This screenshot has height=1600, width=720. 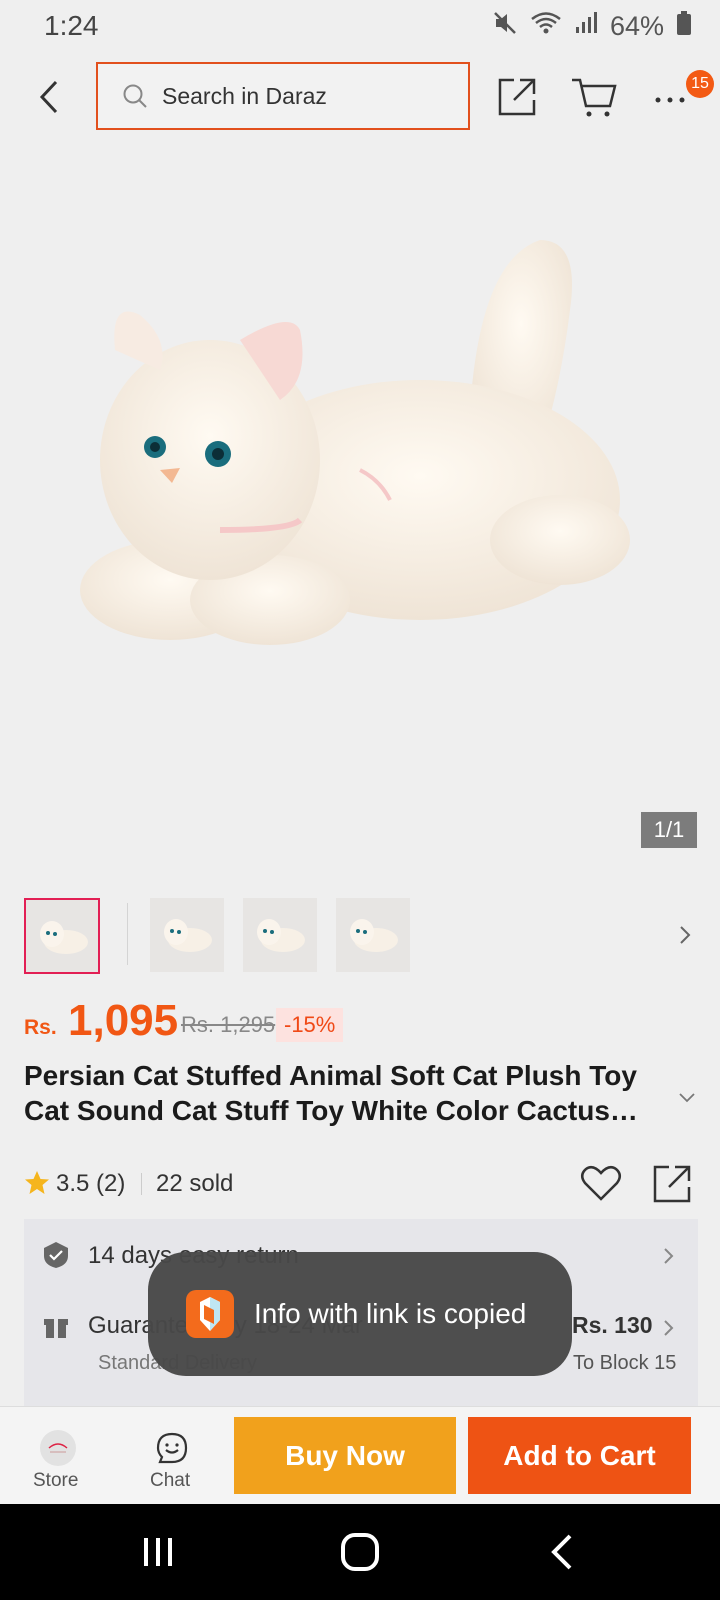 What do you see at coordinates (669, 830) in the screenshot?
I see `image-counter: 1/1` at bounding box center [669, 830].